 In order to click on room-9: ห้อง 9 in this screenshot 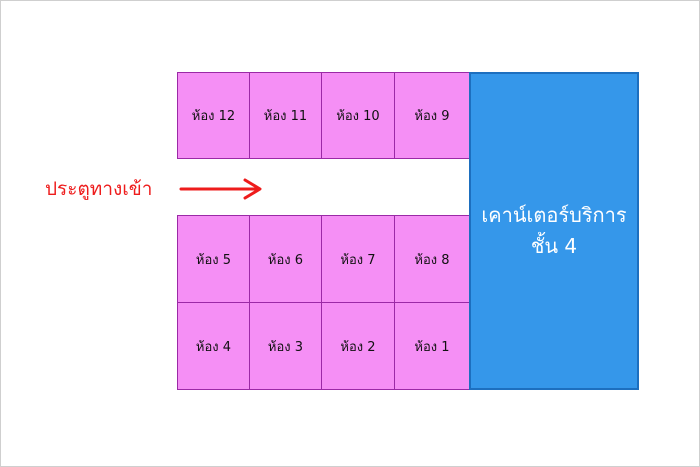, I will do `click(432, 115)`.